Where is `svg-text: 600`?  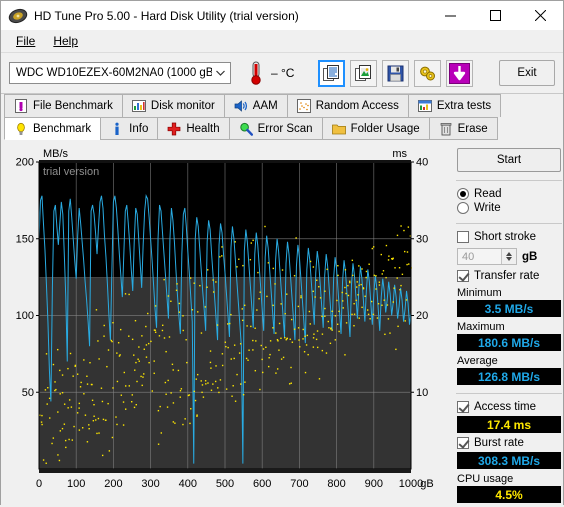 svg-text: 600 is located at coordinates (262, 484).